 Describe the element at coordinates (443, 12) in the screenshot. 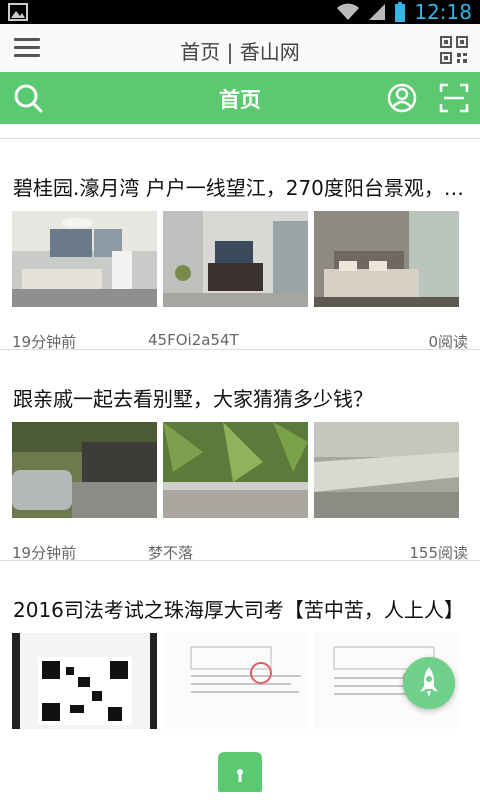

I see `status-time: 12:18` at that location.